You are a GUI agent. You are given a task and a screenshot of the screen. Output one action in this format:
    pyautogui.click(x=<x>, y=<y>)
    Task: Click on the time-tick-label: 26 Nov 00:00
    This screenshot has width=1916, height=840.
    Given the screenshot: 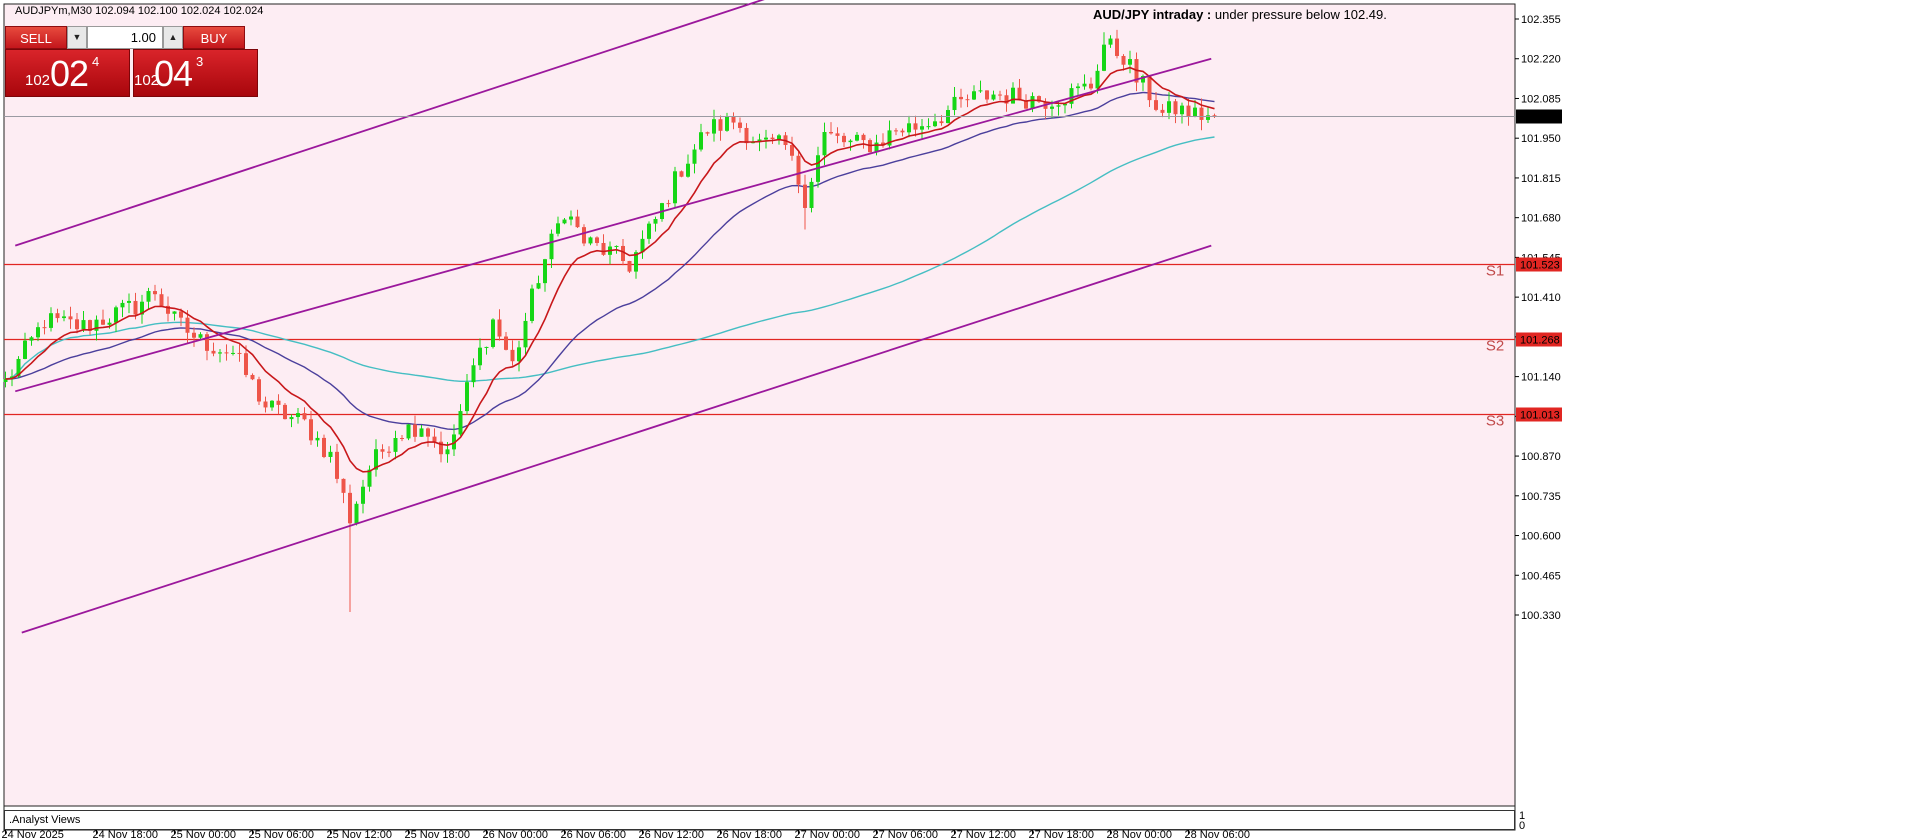 What is the action you would take?
    pyautogui.click(x=515, y=834)
    